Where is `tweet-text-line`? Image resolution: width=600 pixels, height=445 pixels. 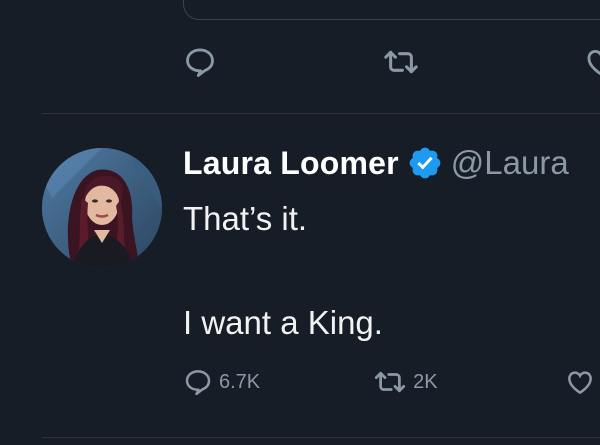
tweet-text-line is located at coordinates (283, 271).